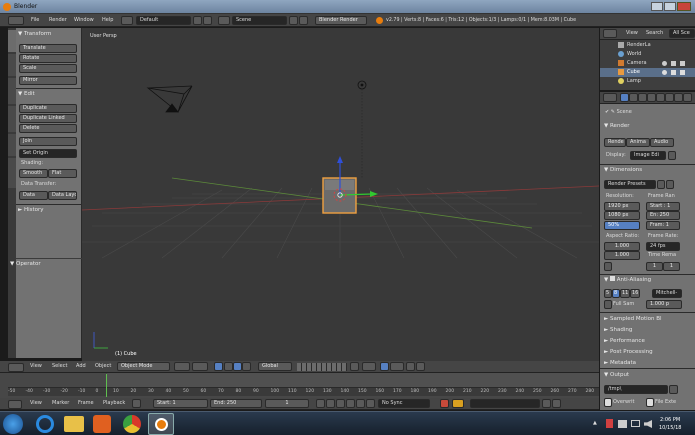 This screenshot has height=435, width=695. What do you see at coordinates (638, 142) in the screenshot?
I see `render-animation-button: Anima` at bounding box center [638, 142].